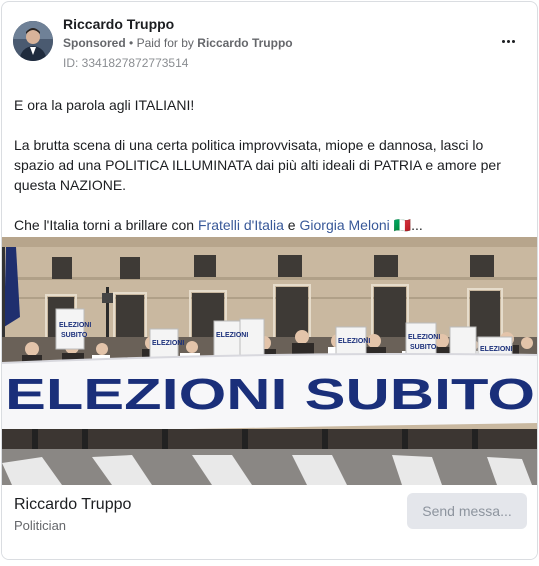 This screenshot has height=566, width=539. I want to click on sponsored-line: Sponsored • Paid for by Riccardo Truppo, so click(178, 43).